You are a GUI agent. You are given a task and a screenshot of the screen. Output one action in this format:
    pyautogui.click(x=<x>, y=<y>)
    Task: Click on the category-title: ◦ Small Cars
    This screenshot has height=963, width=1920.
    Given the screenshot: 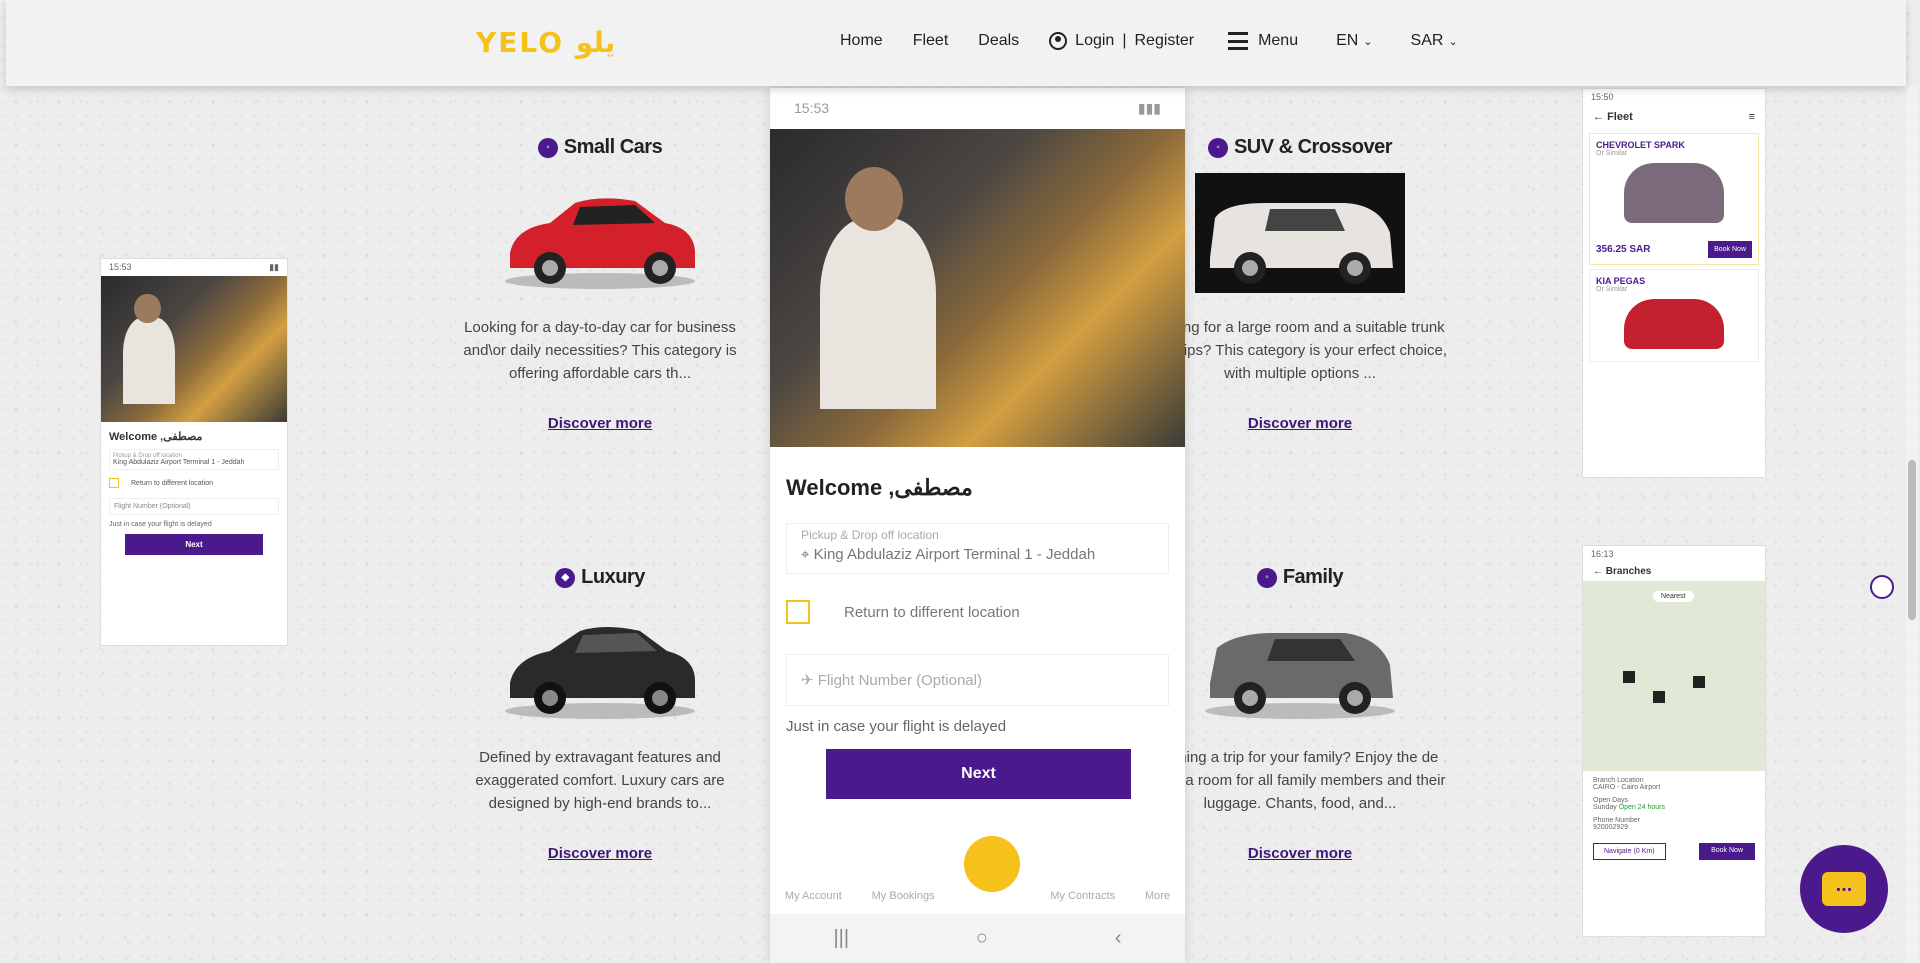 What is the action you would take?
    pyautogui.click(x=600, y=147)
    